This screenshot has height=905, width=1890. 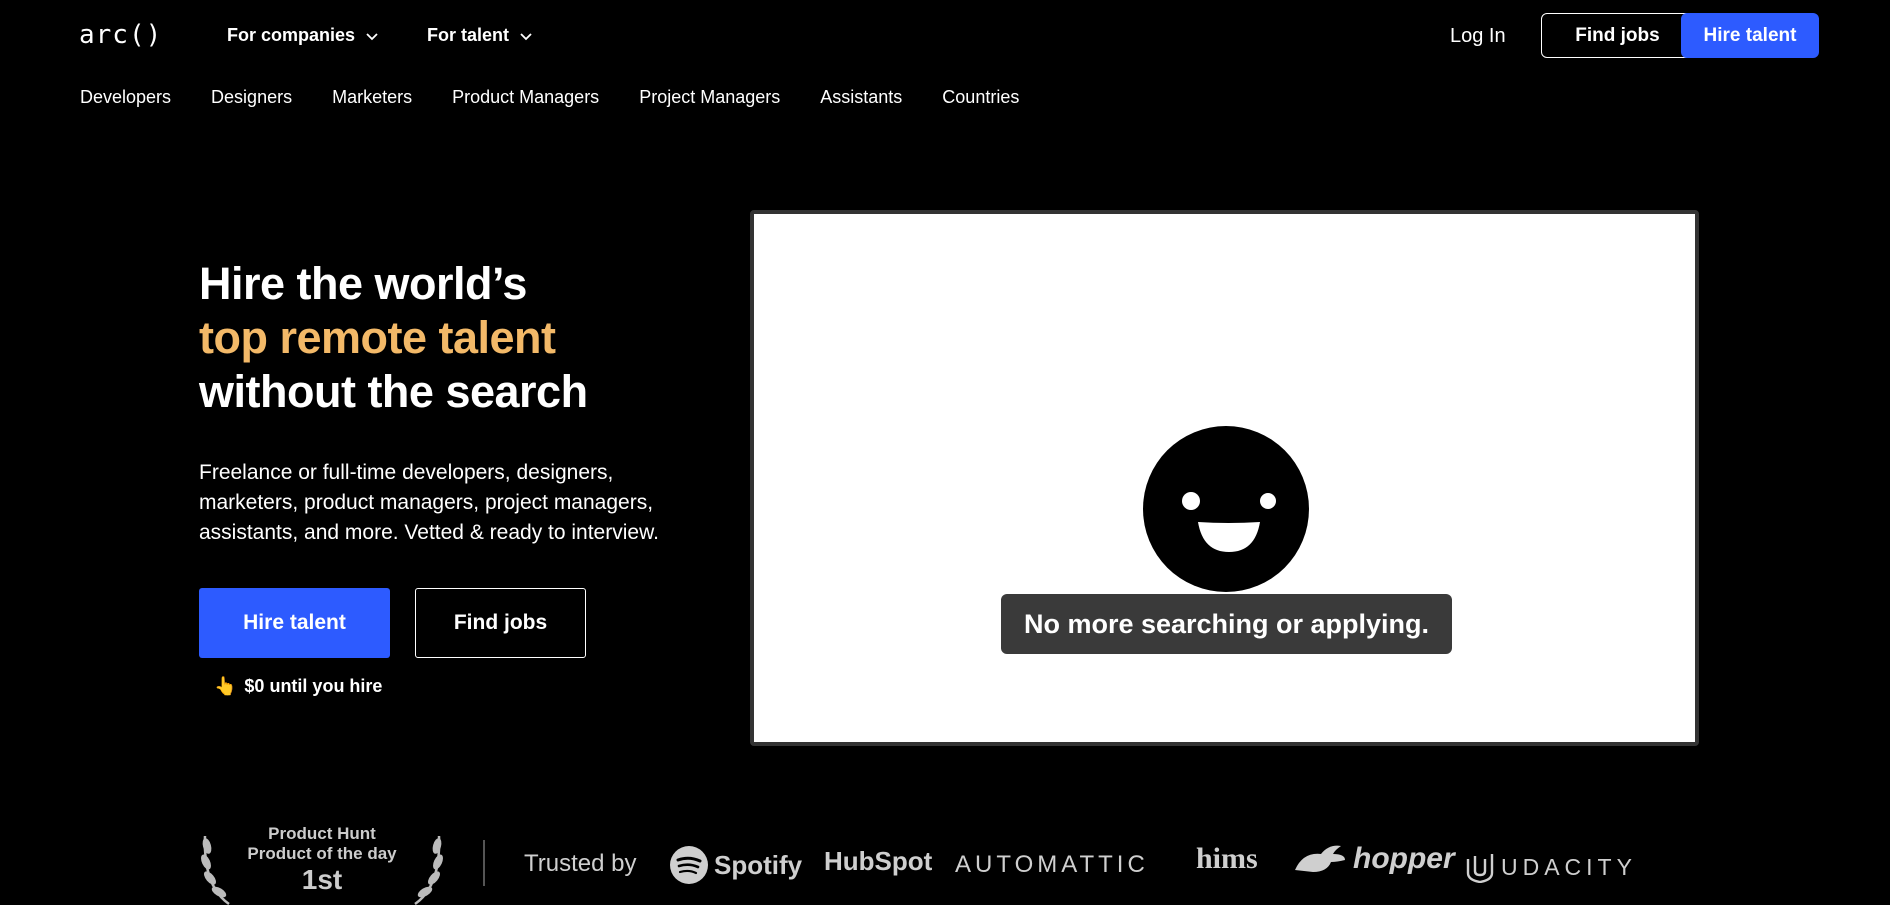 I want to click on hubspot-logo: HubSpot, so click(x=878, y=861).